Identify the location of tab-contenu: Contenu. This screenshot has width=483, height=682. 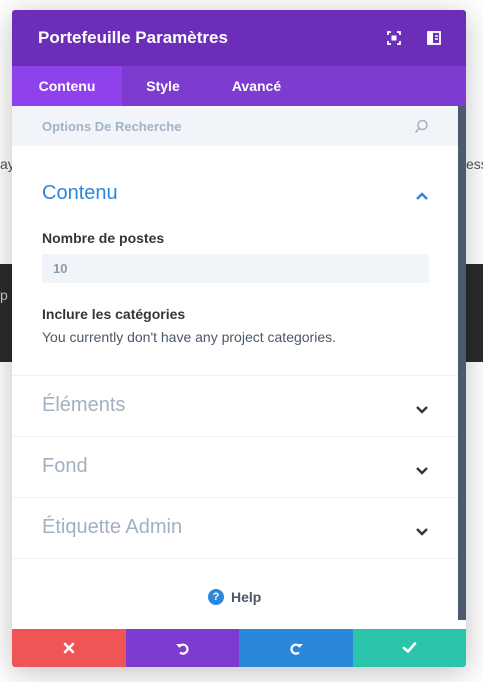
(67, 86).